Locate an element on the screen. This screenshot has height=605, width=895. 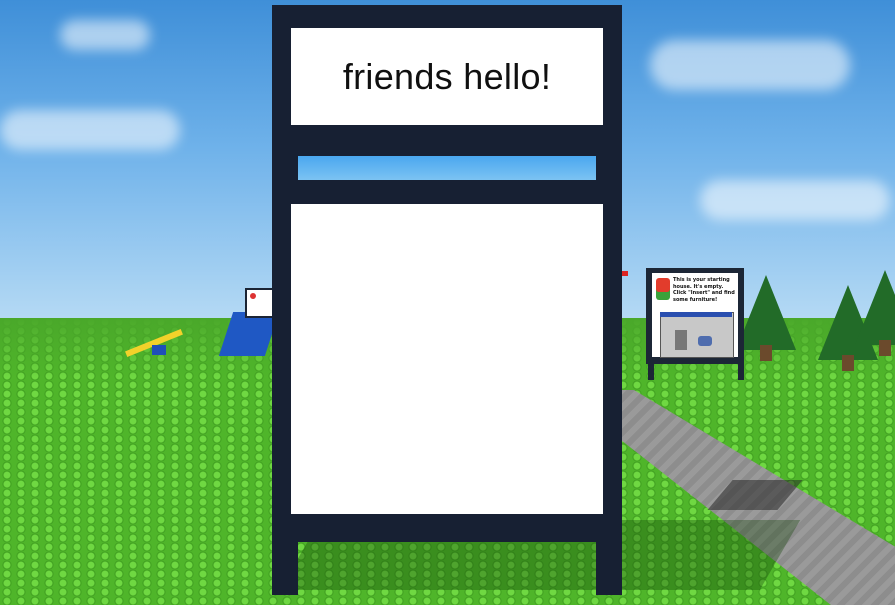
sign-post-right is located at coordinates (609, 567).